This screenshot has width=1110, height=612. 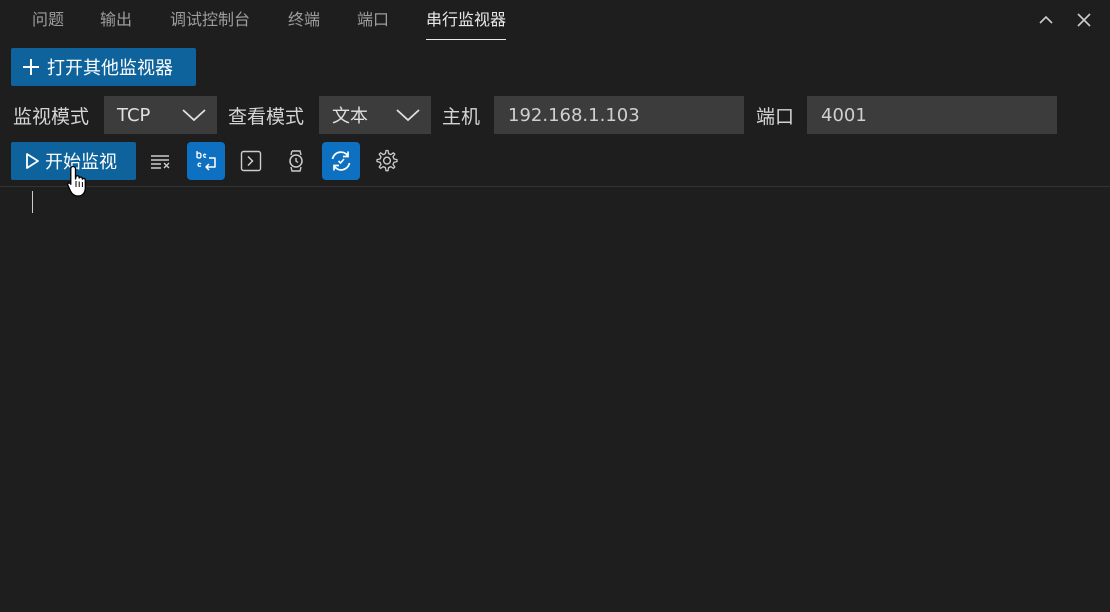 What do you see at coordinates (32, 202) in the screenshot?
I see `text-caret` at bounding box center [32, 202].